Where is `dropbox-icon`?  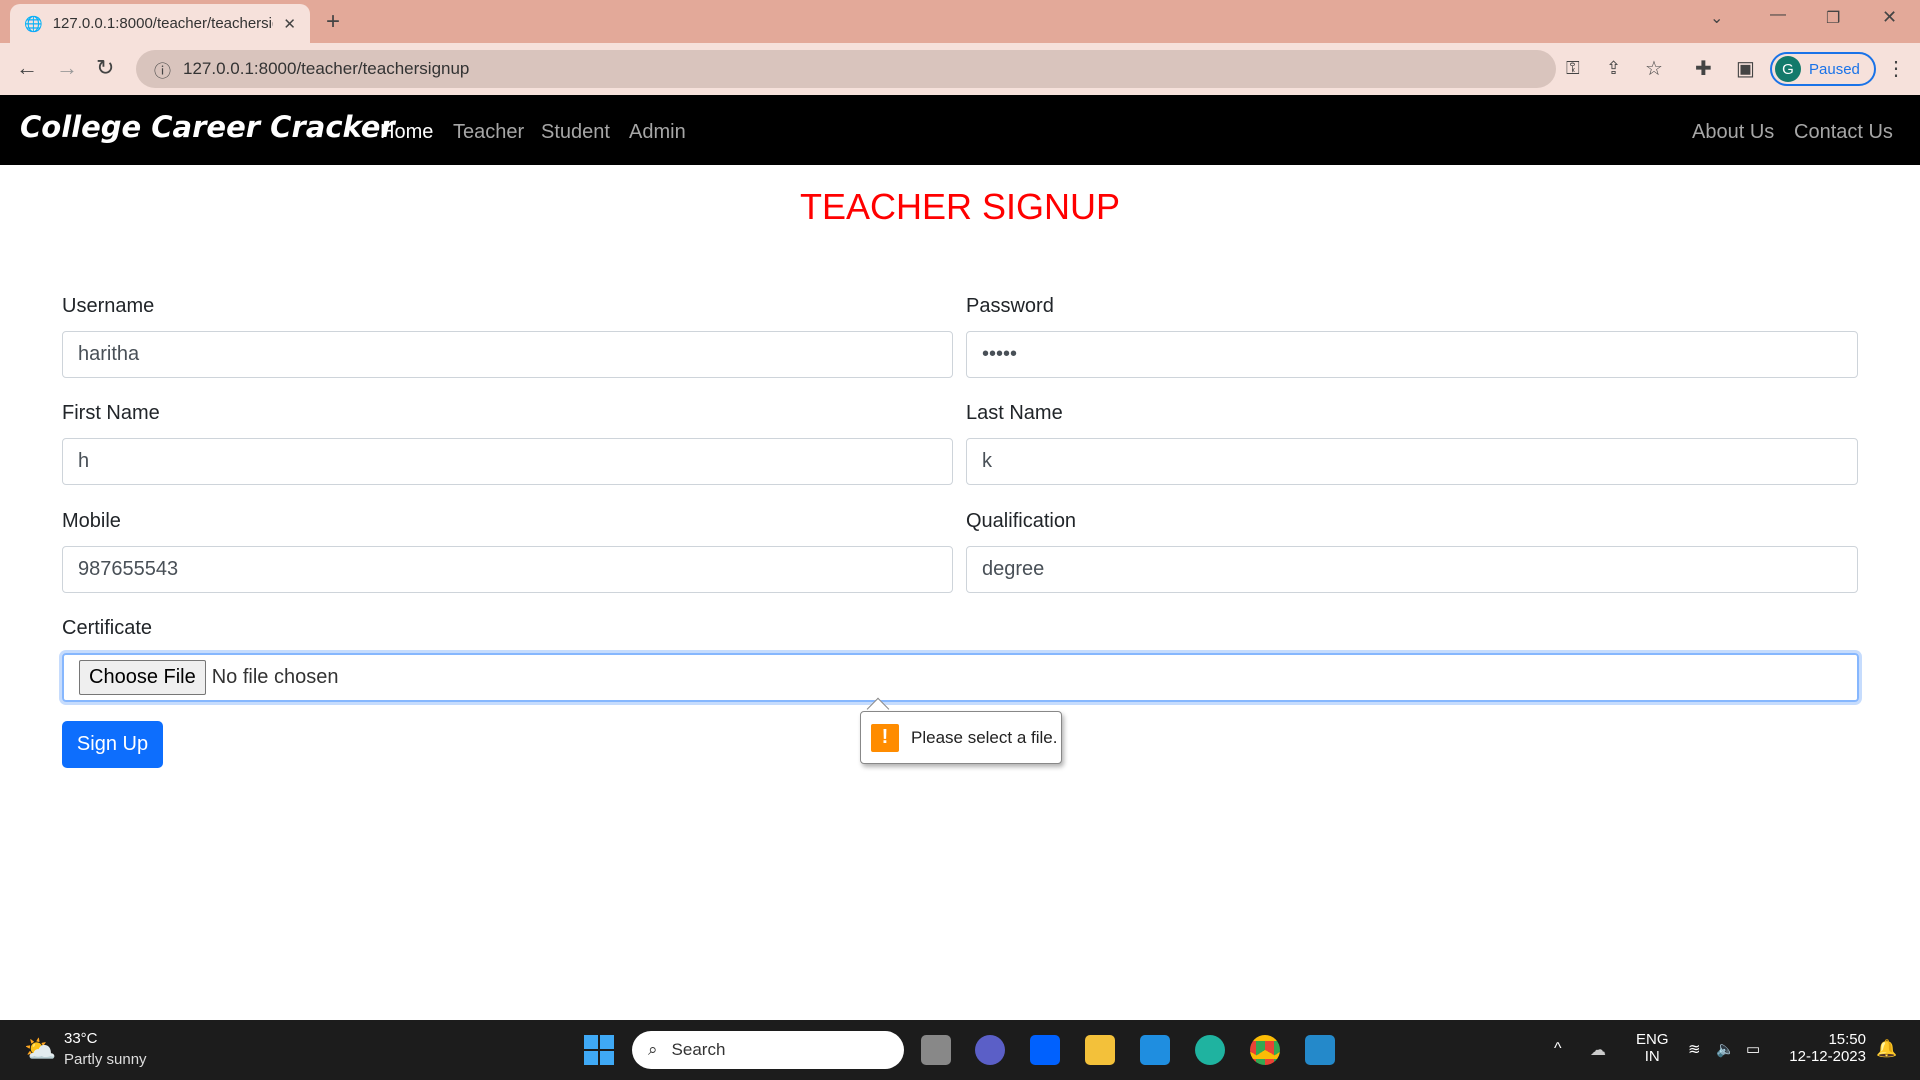
dropbox-icon is located at coordinates (1045, 1050).